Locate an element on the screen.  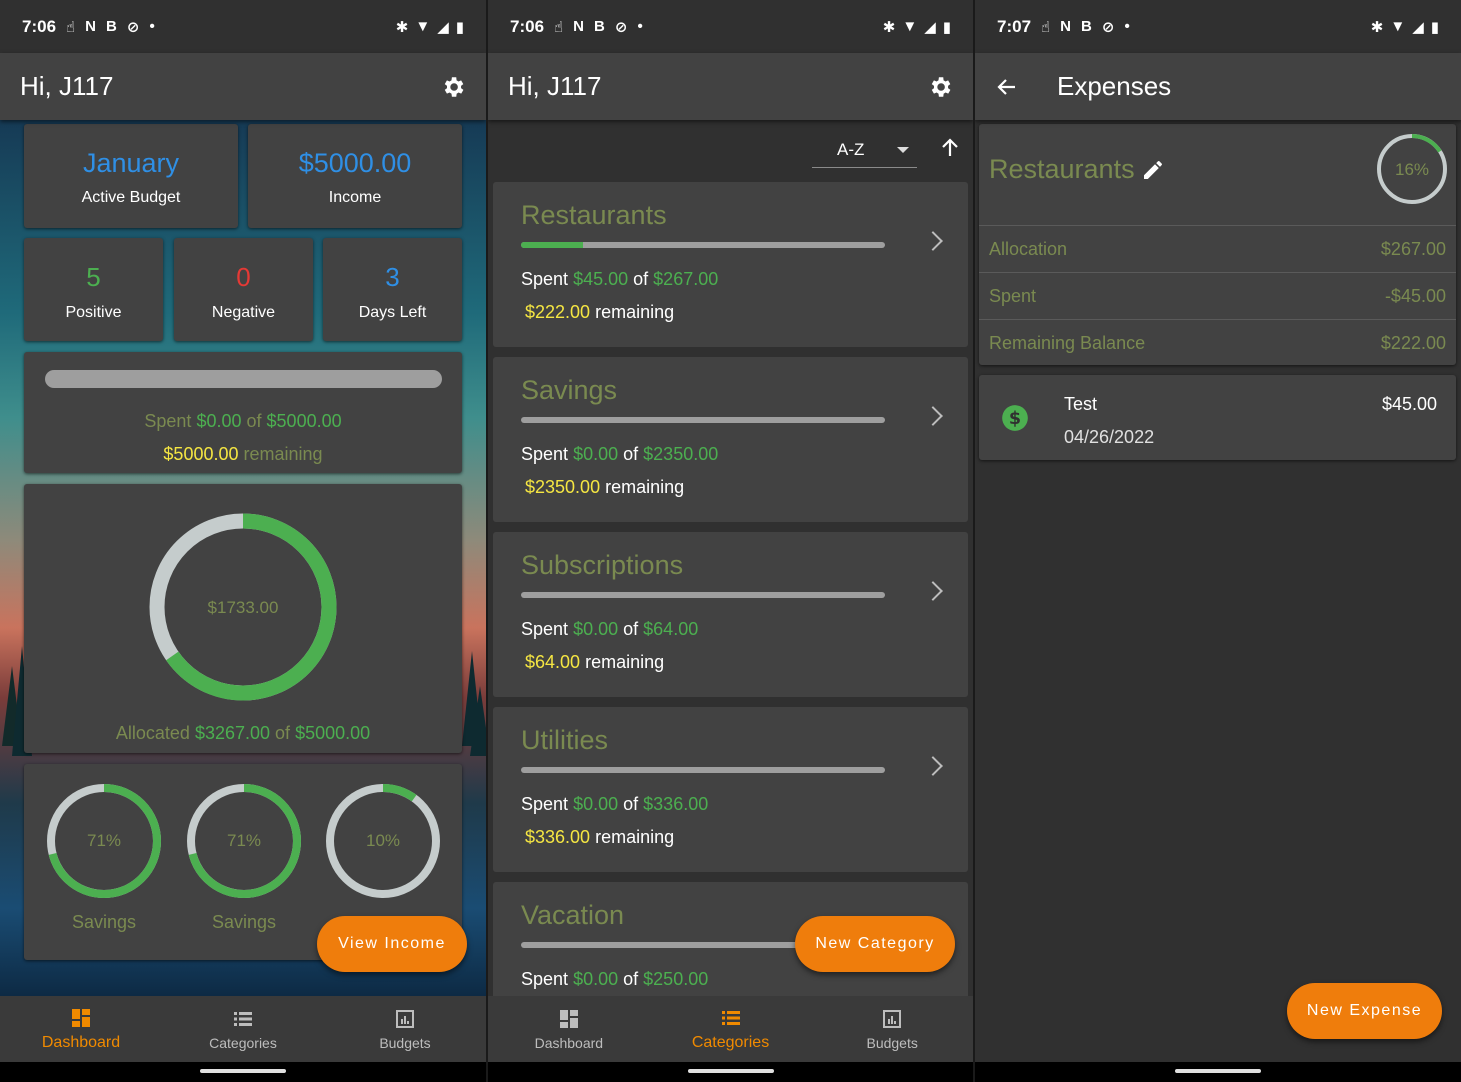
savings-ring-1: 71% is located at coordinates (104, 841).